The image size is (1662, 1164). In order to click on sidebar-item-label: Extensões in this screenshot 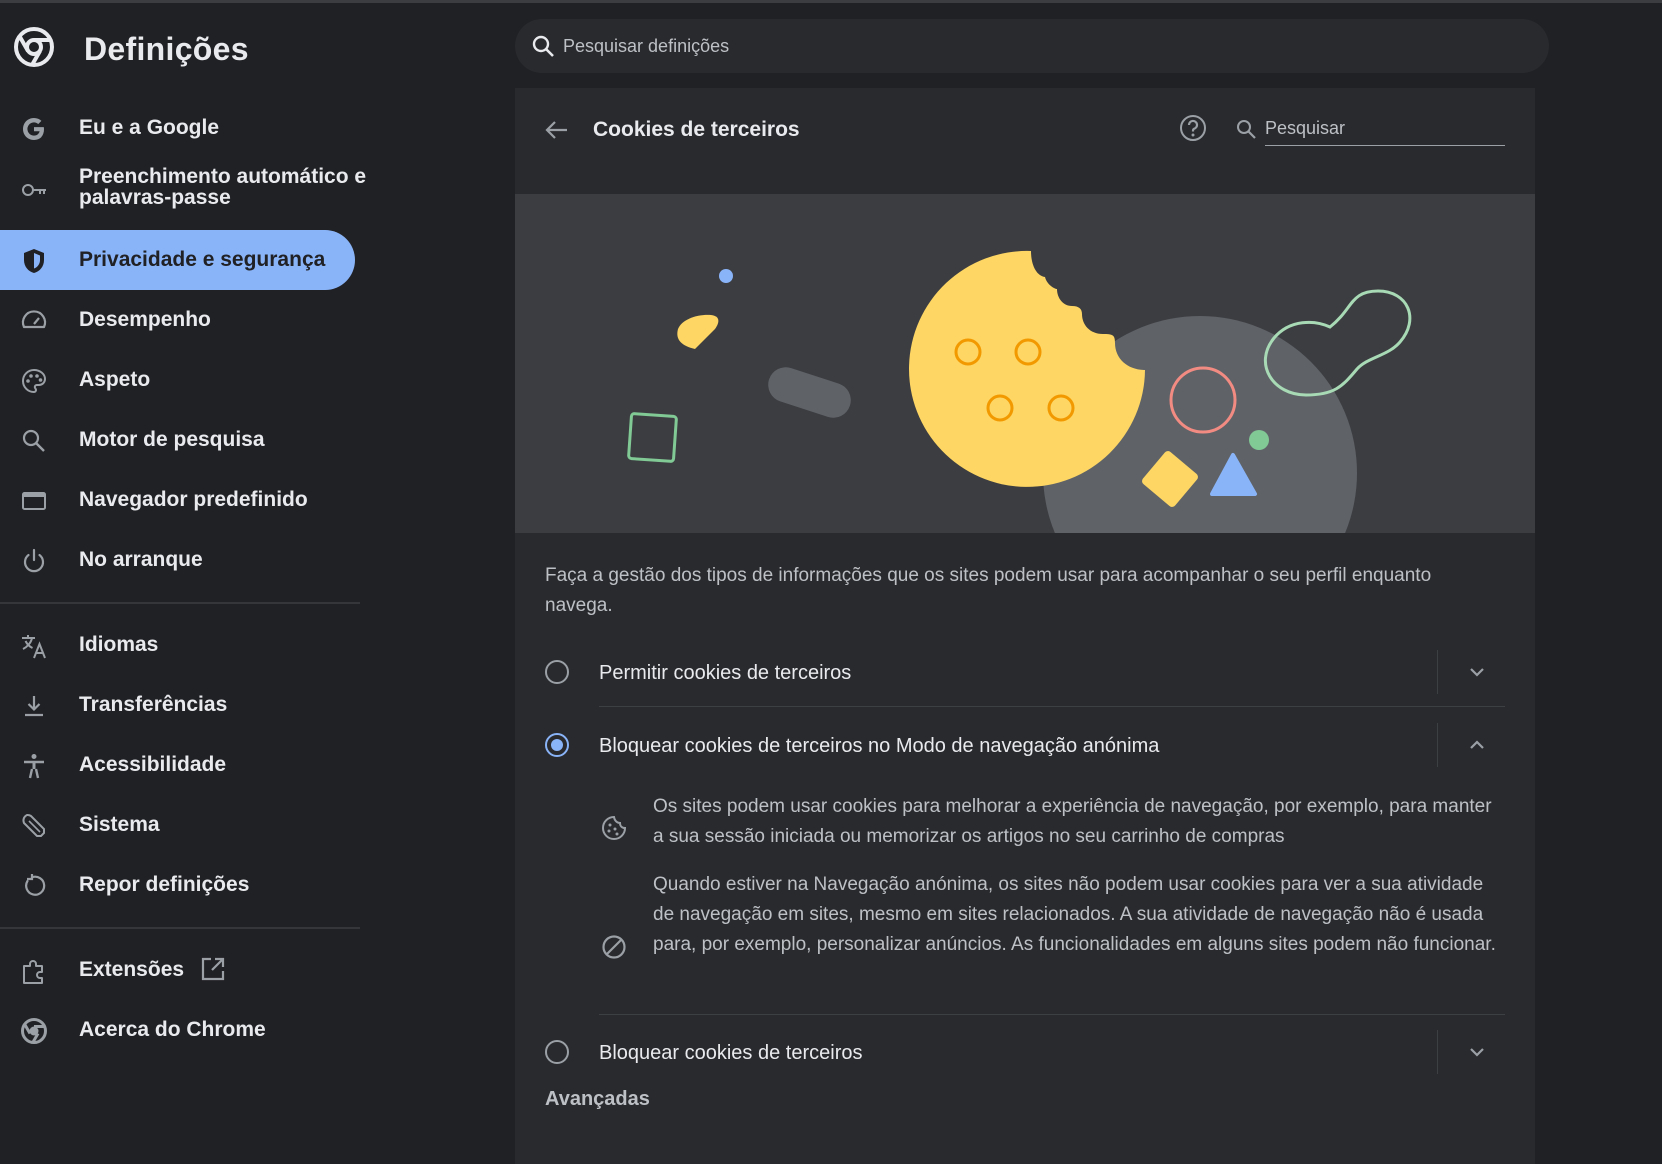, I will do `click(132, 969)`.